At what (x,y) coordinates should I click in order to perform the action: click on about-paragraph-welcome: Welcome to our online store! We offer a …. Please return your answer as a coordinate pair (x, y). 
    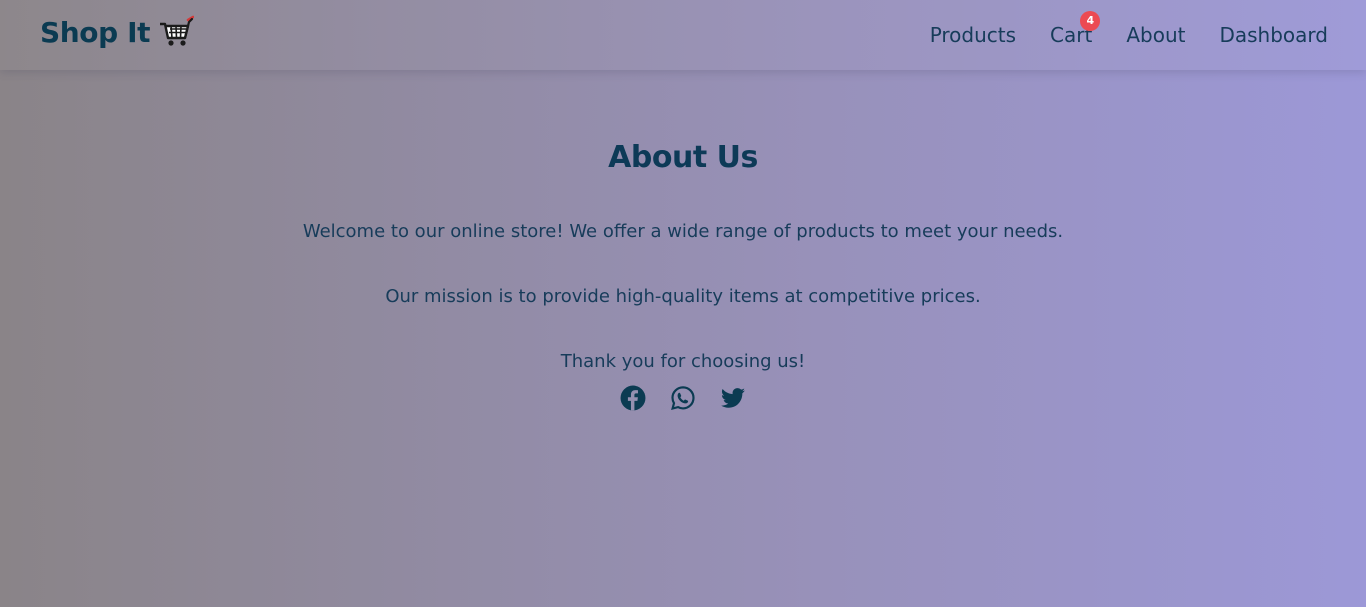
    Looking at the image, I should click on (683, 231).